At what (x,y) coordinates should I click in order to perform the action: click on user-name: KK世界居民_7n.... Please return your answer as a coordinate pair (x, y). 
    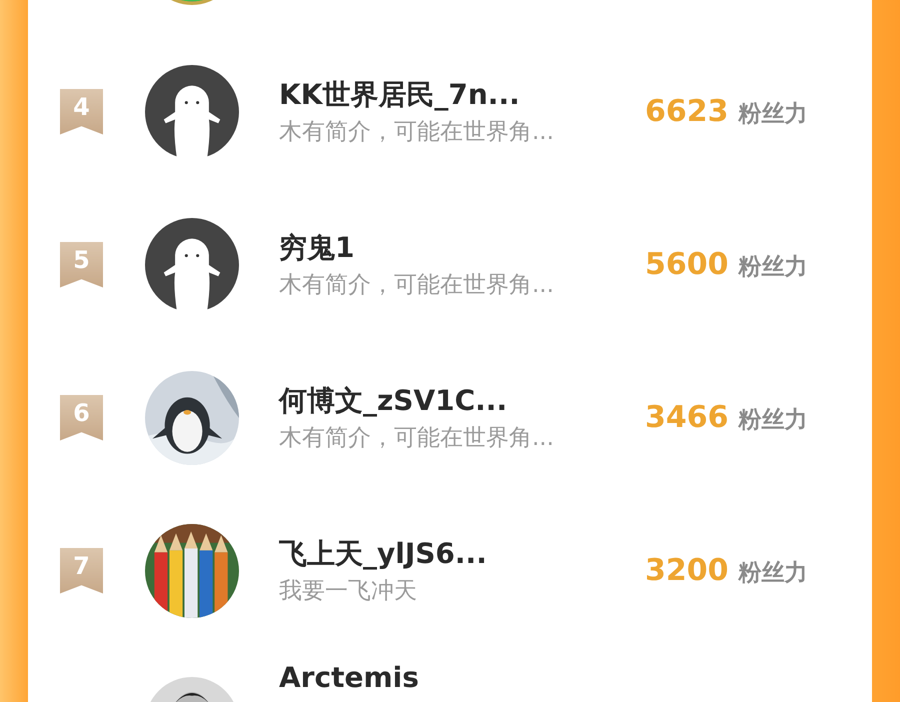
    Looking at the image, I should click on (462, 95).